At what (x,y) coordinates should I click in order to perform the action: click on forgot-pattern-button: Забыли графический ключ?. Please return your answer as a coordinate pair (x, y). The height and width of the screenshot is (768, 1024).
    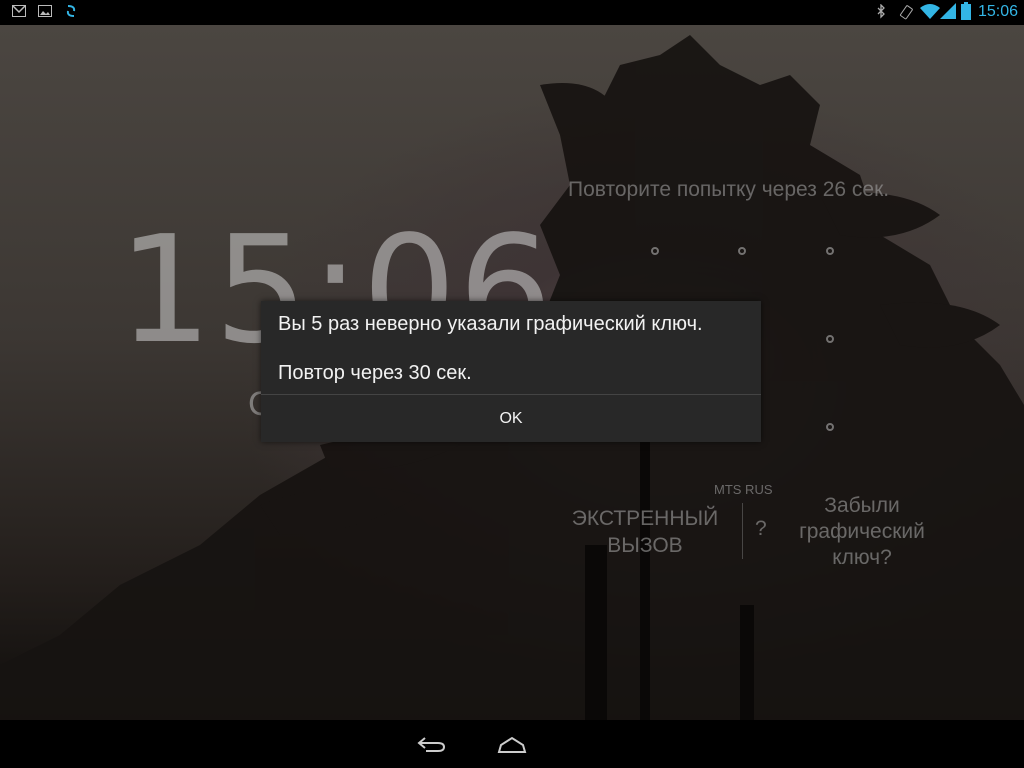
    Looking at the image, I should click on (862, 532).